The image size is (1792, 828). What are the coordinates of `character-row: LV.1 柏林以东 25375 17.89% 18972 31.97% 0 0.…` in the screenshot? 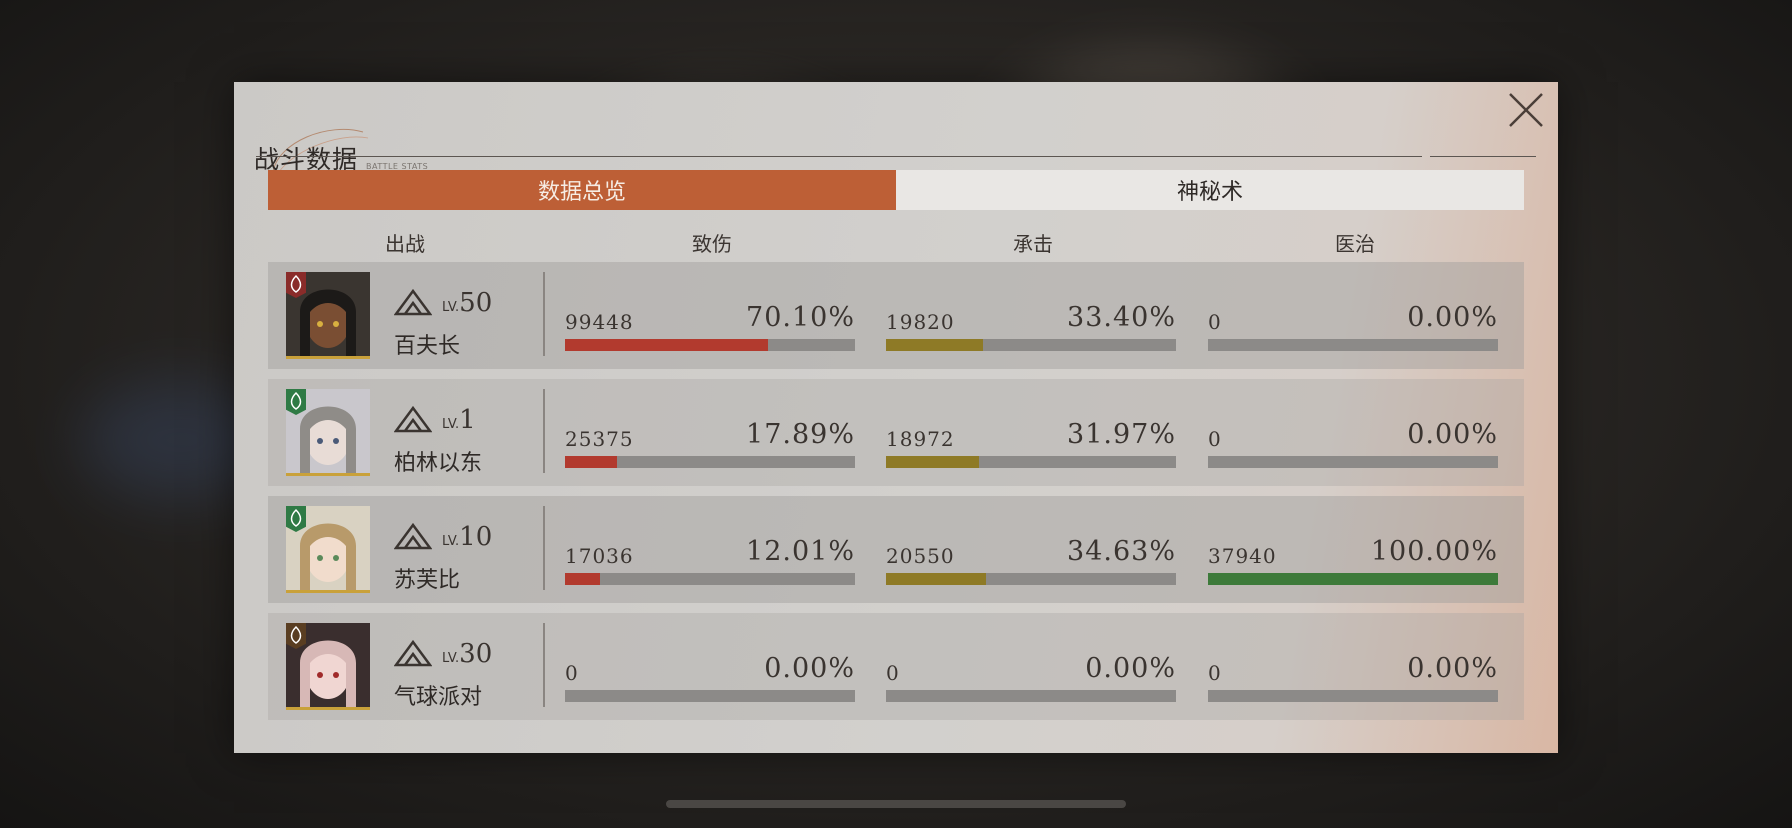 It's located at (896, 432).